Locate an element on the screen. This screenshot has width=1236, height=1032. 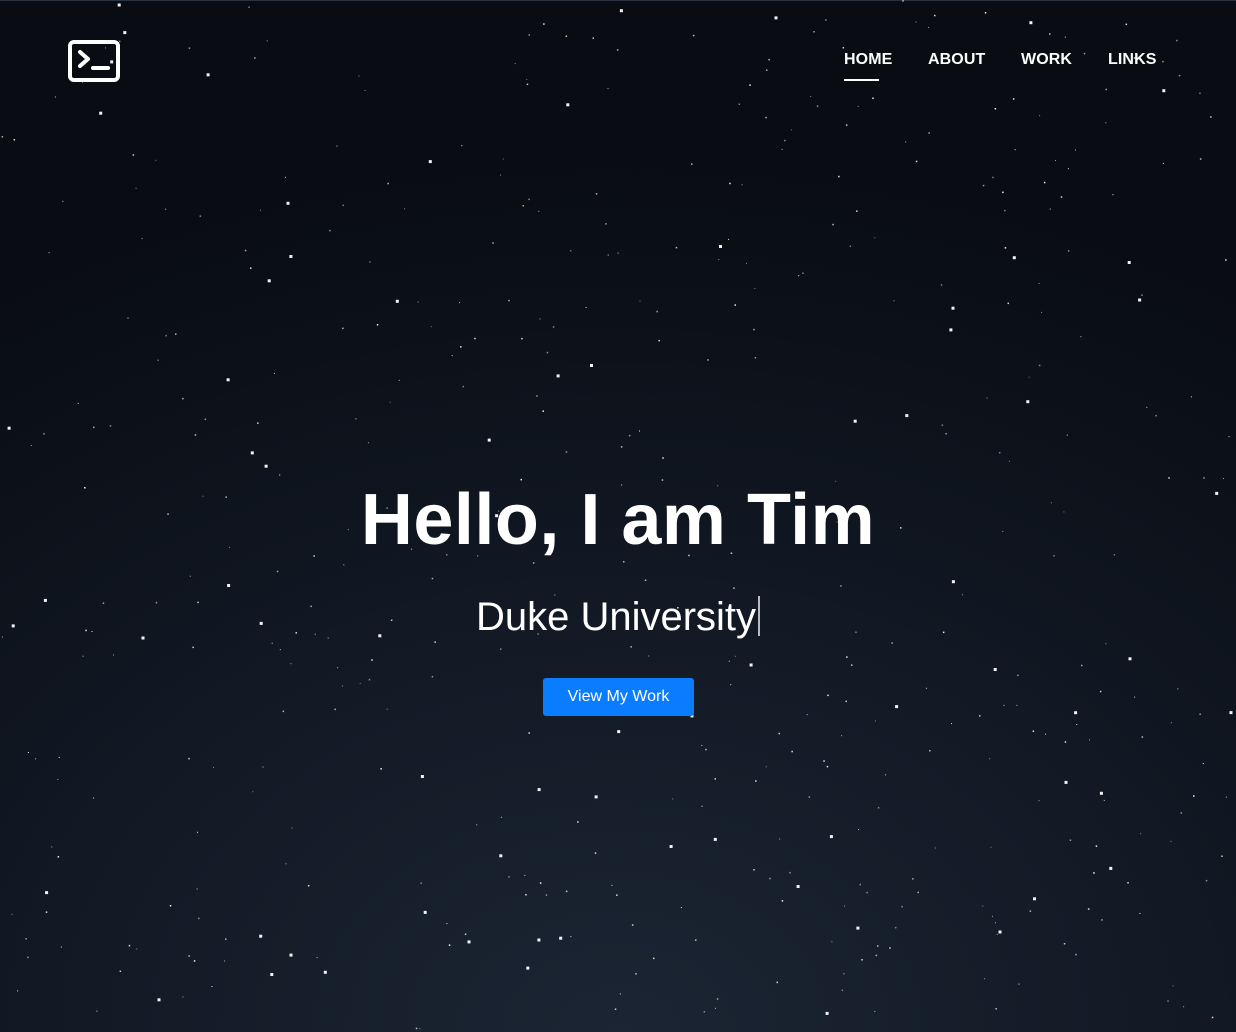
view-my-work-button: View My Work is located at coordinates (618, 697).